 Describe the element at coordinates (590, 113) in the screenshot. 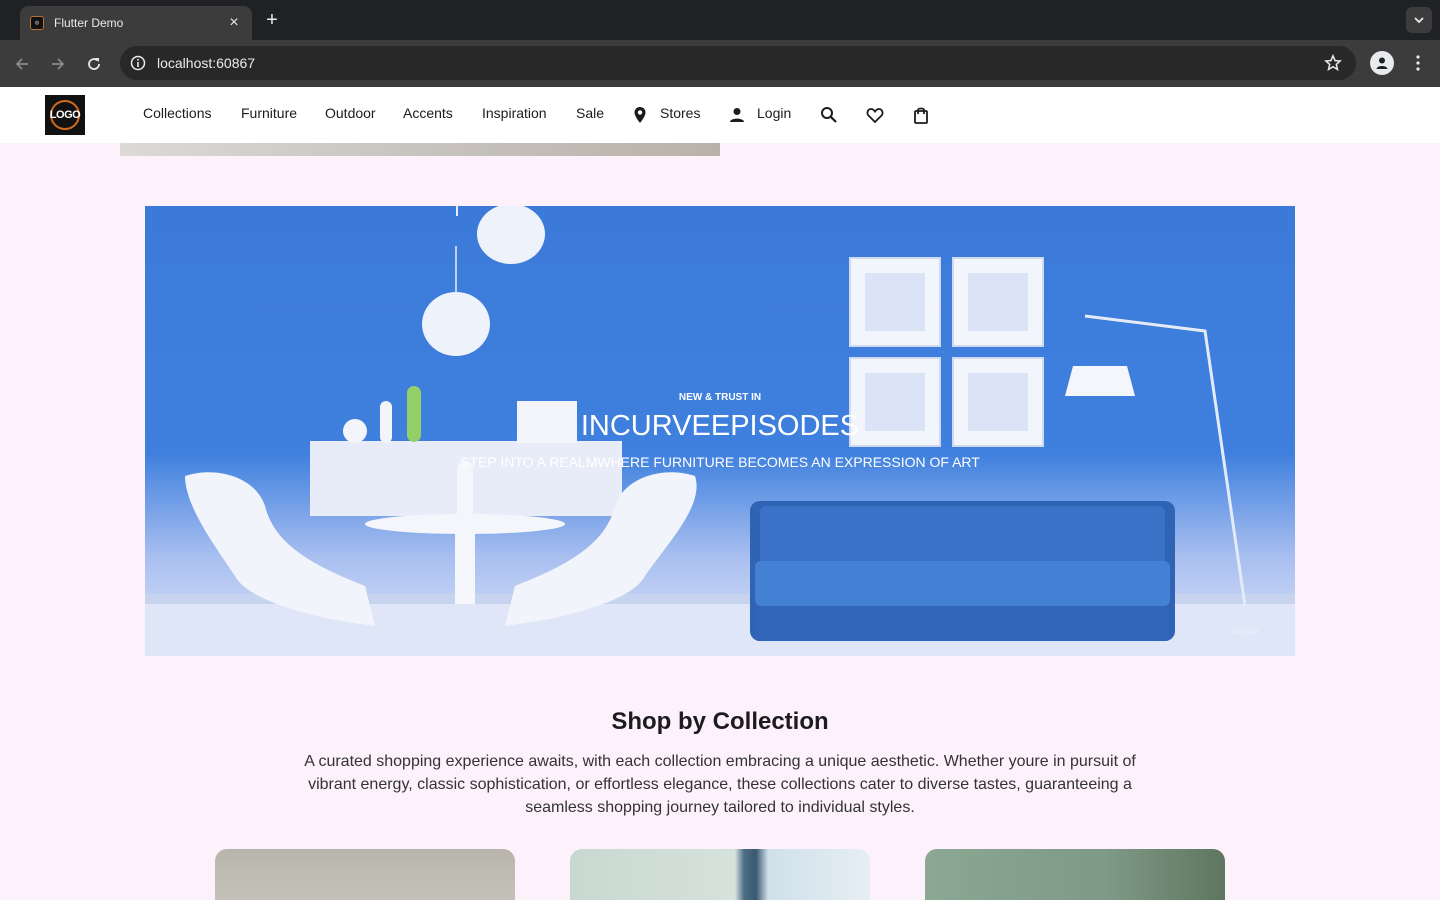

I see `nav-sale: Sale` at that location.